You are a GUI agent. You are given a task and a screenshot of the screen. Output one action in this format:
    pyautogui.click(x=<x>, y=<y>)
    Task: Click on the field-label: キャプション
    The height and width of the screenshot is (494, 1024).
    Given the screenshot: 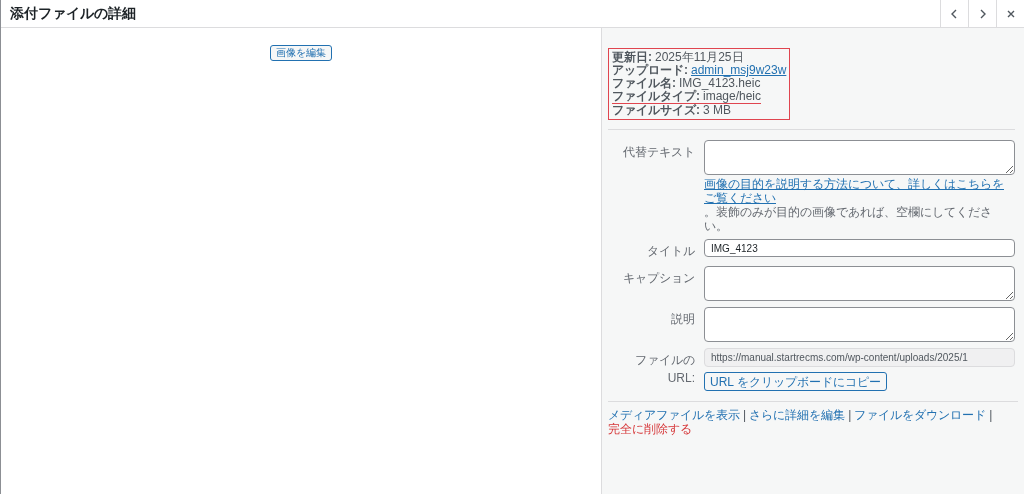 What is the action you would take?
    pyautogui.click(x=659, y=278)
    